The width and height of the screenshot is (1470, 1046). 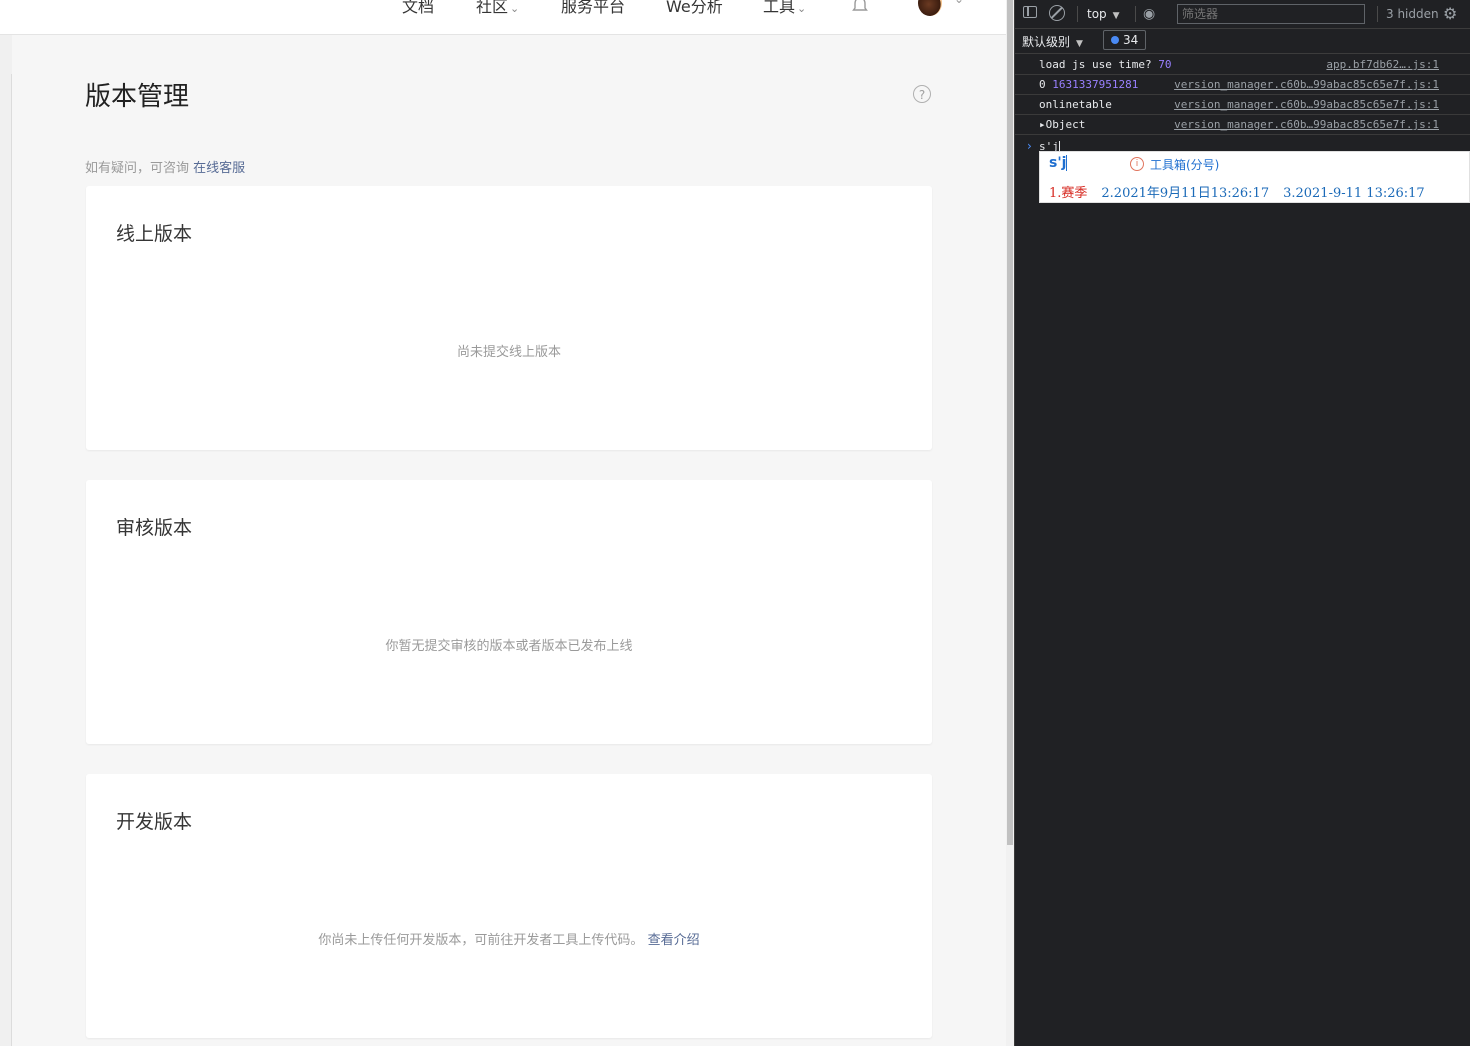 What do you see at coordinates (492, 8) in the screenshot?
I see `nav-community-label: 社区` at bounding box center [492, 8].